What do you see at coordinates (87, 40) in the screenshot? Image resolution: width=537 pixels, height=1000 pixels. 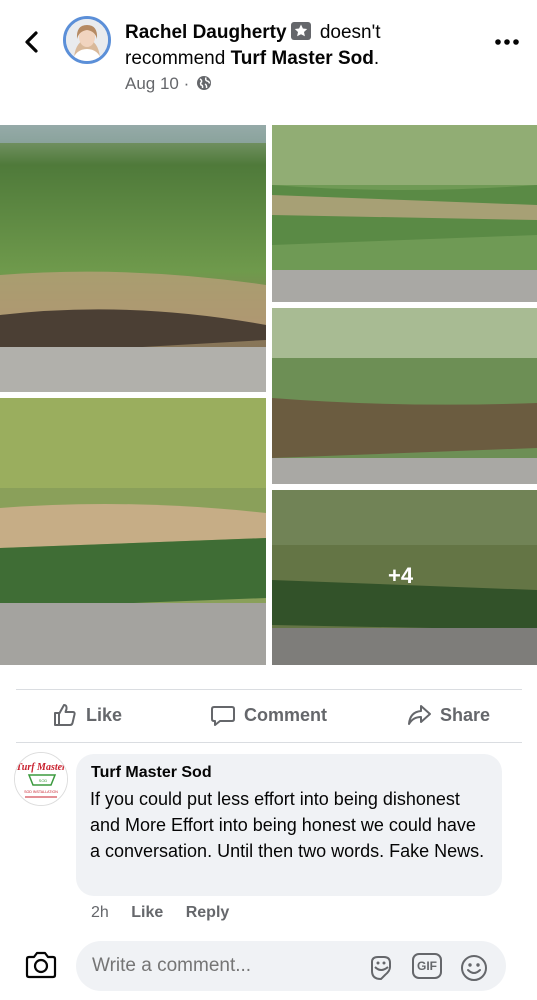 I see `author-avatar` at bounding box center [87, 40].